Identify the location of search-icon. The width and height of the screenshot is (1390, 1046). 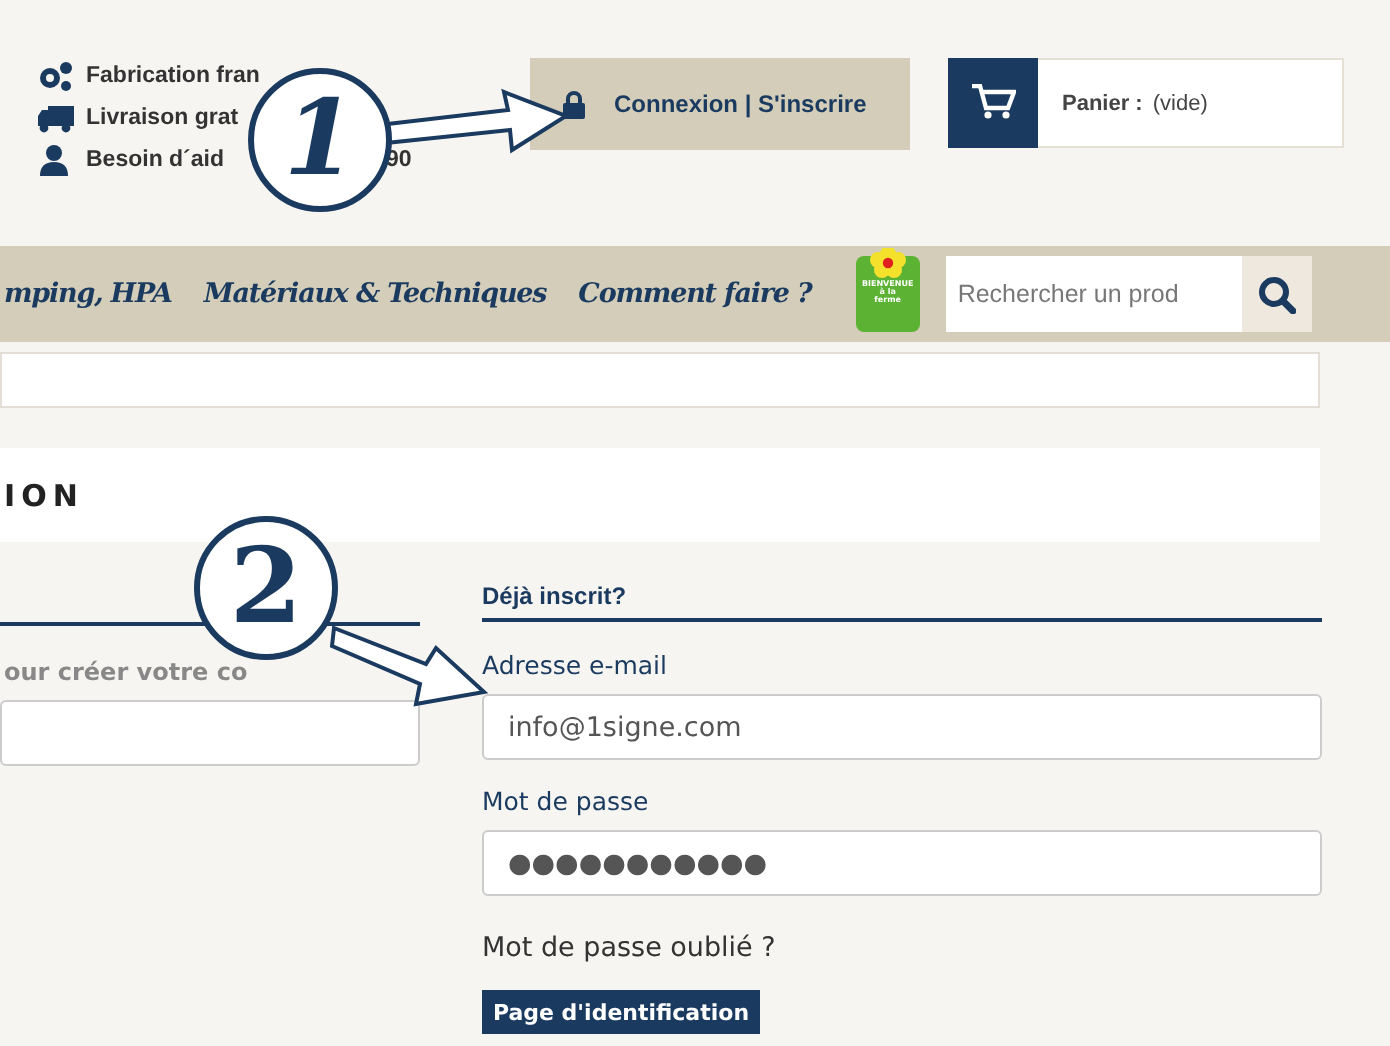
(1276, 294).